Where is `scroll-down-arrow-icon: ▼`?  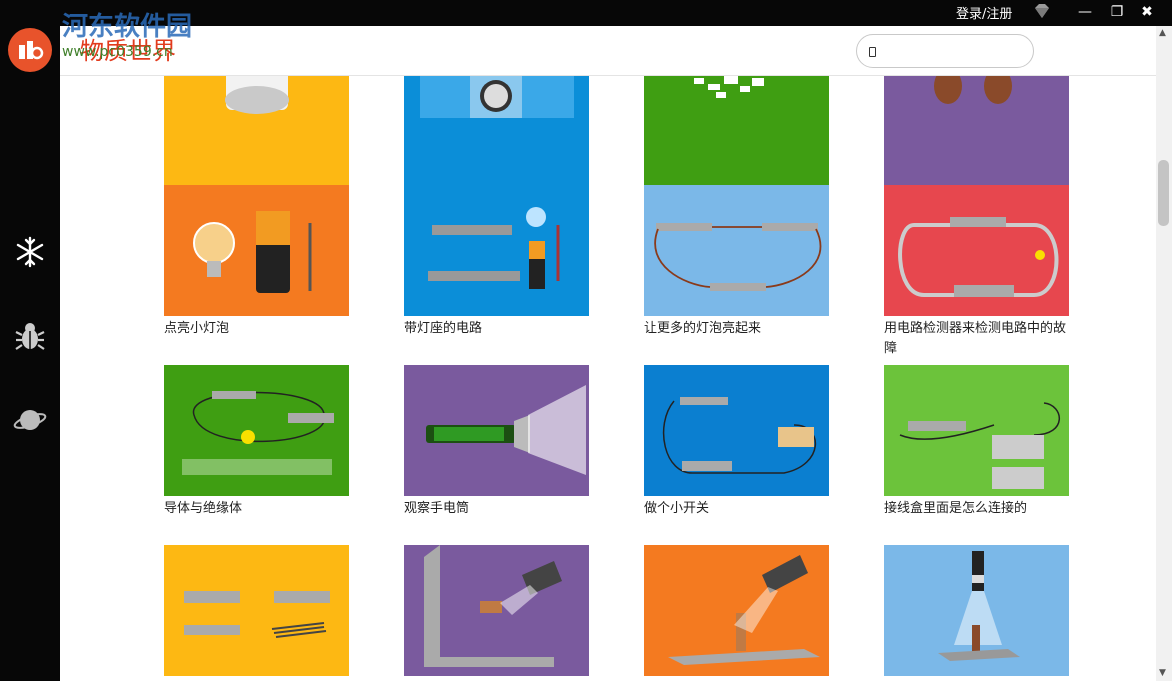
scroll-down-arrow-icon: ▼ is located at coordinates (1162, 673).